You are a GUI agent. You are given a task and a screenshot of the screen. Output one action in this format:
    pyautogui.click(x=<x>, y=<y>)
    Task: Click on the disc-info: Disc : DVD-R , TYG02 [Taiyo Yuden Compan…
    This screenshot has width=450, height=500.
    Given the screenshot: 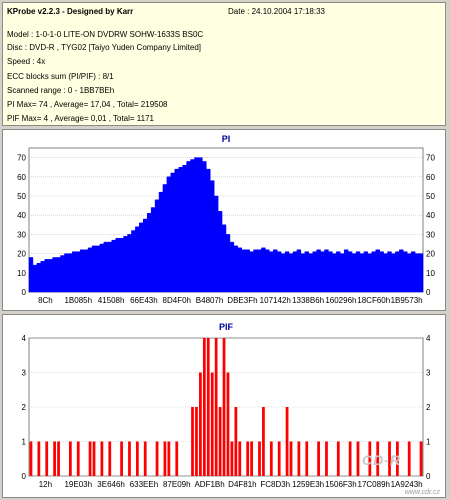 What is the action you would take?
    pyautogui.click(x=104, y=47)
    